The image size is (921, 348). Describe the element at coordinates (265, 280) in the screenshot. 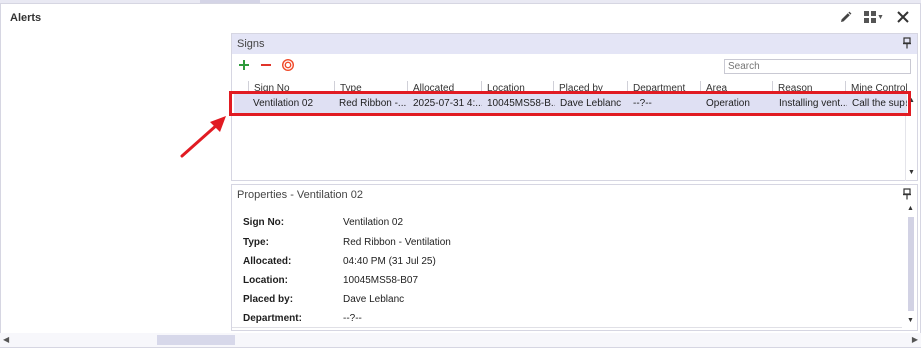

I see `prop-label-location: Location:` at that location.